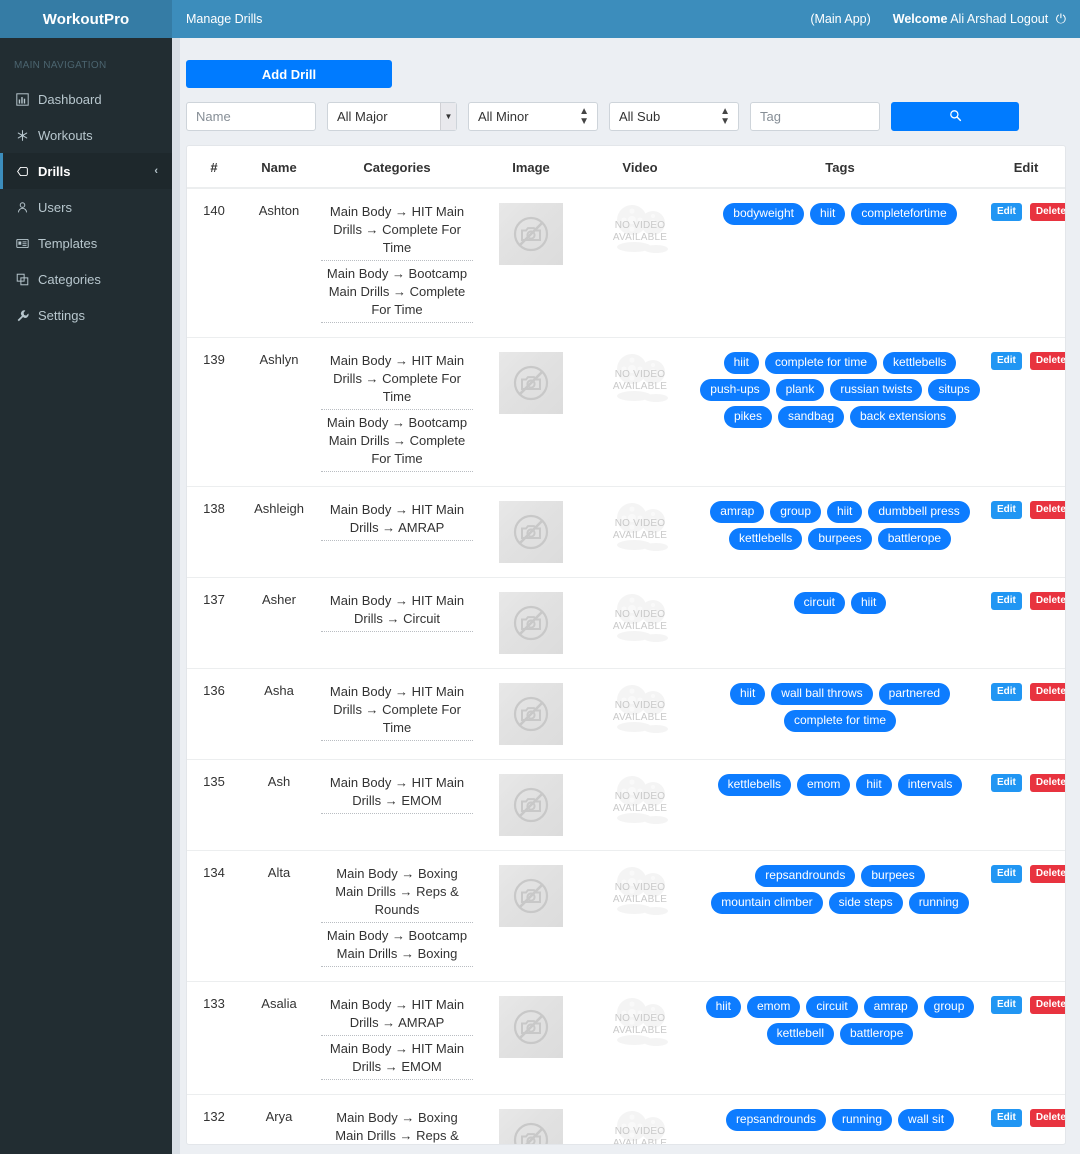  Describe the element at coordinates (674, 116) in the screenshot. I see `sub-category-select: All Sub ▲ ▼` at that location.